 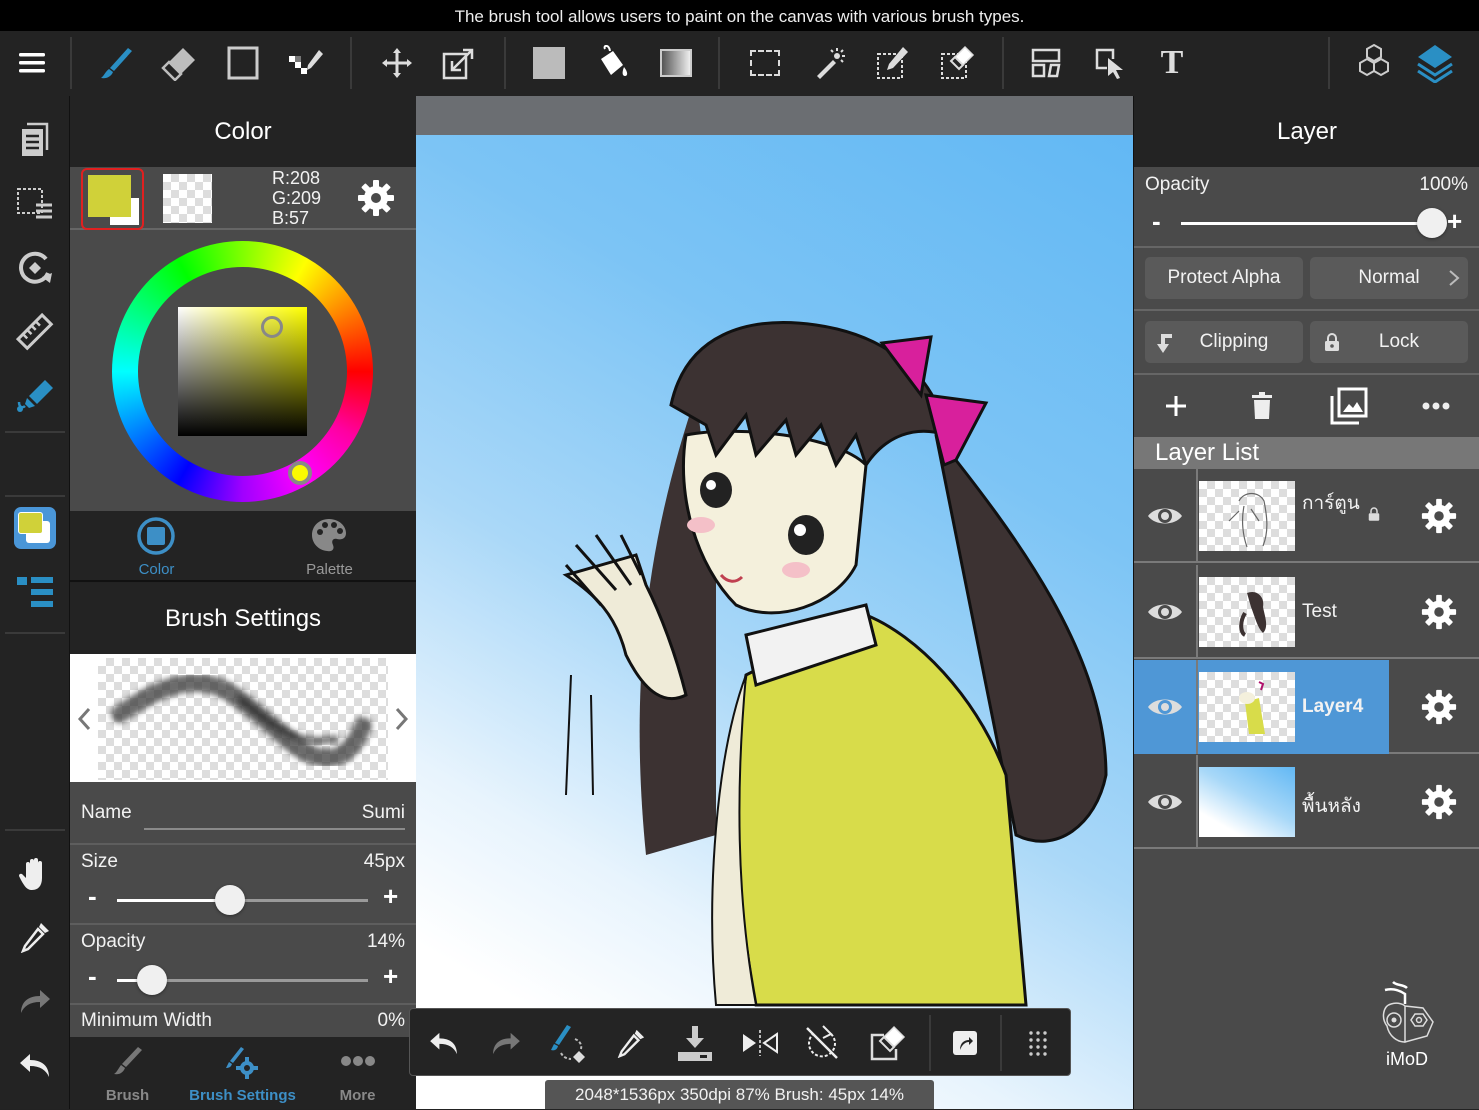 I want to click on quick-eyedropper-button, so click(x=631, y=1043).